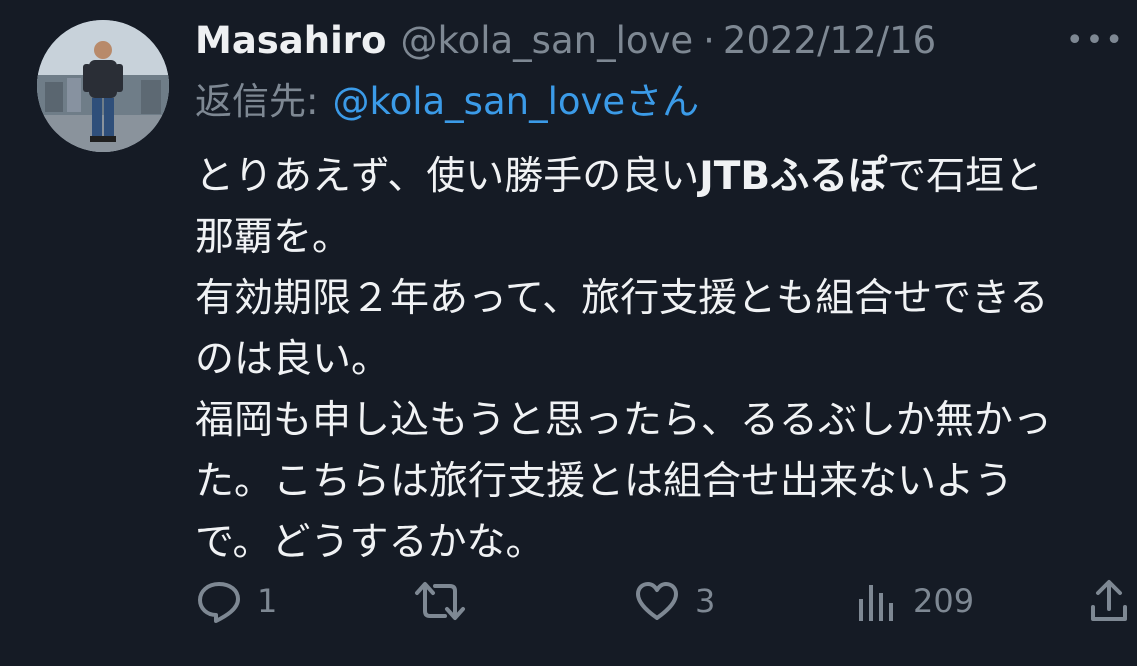 This screenshot has width=1137, height=666. Describe the element at coordinates (604, 481) in the screenshot. I see `body-line: た。こちらは旅行支援とは組合せ出来ないよう` at that location.